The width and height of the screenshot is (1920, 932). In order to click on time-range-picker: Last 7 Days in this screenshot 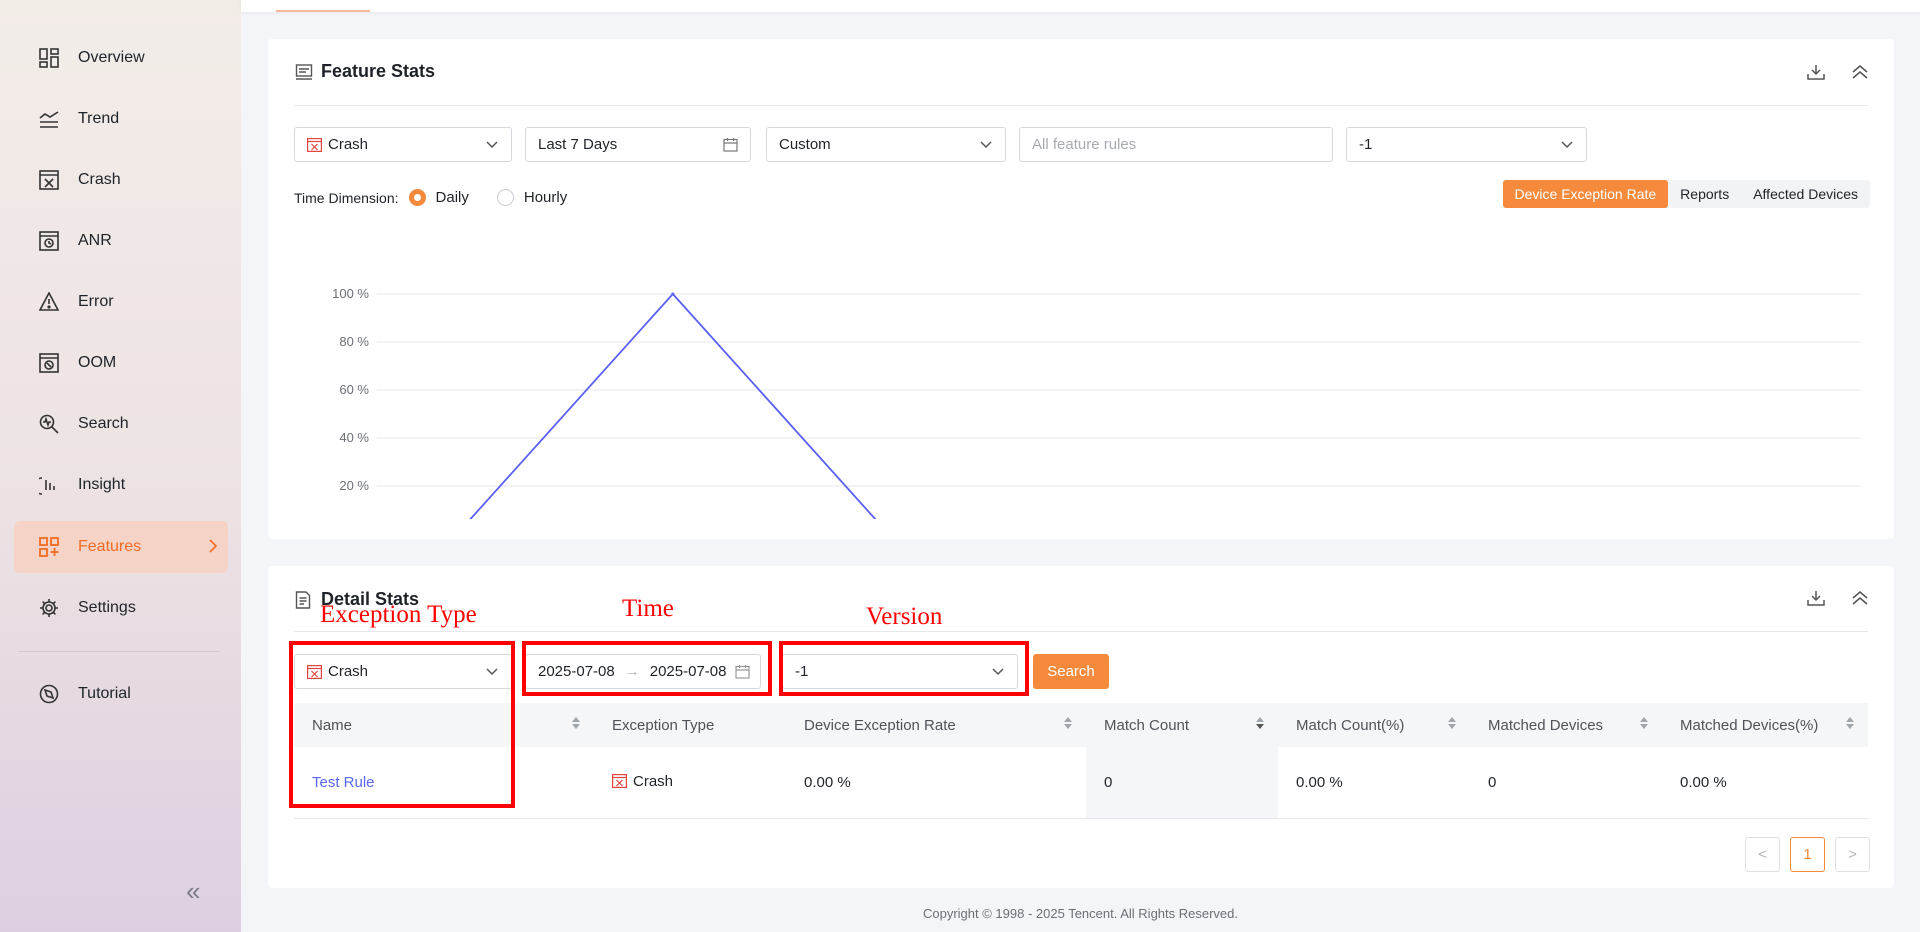, I will do `click(638, 144)`.